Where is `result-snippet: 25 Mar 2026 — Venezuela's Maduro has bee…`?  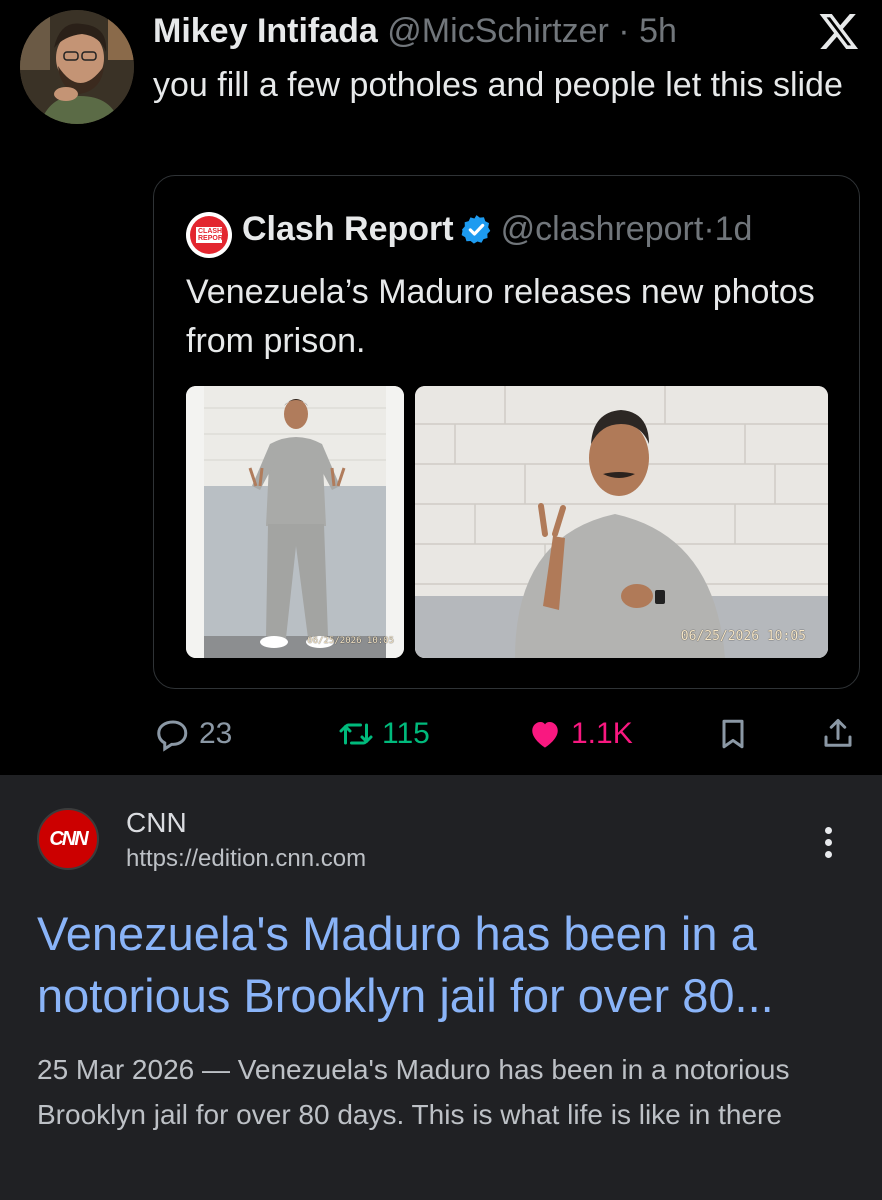
result-snippet: 25 Mar 2026 — Venezuela's Maduro has bee… is located at coordinates (413, 1092).